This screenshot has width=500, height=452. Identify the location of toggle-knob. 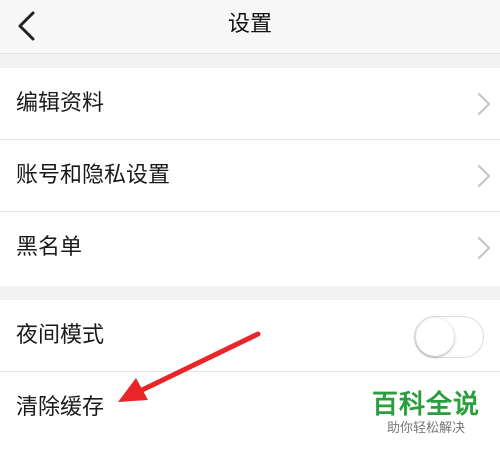
(435, 337).